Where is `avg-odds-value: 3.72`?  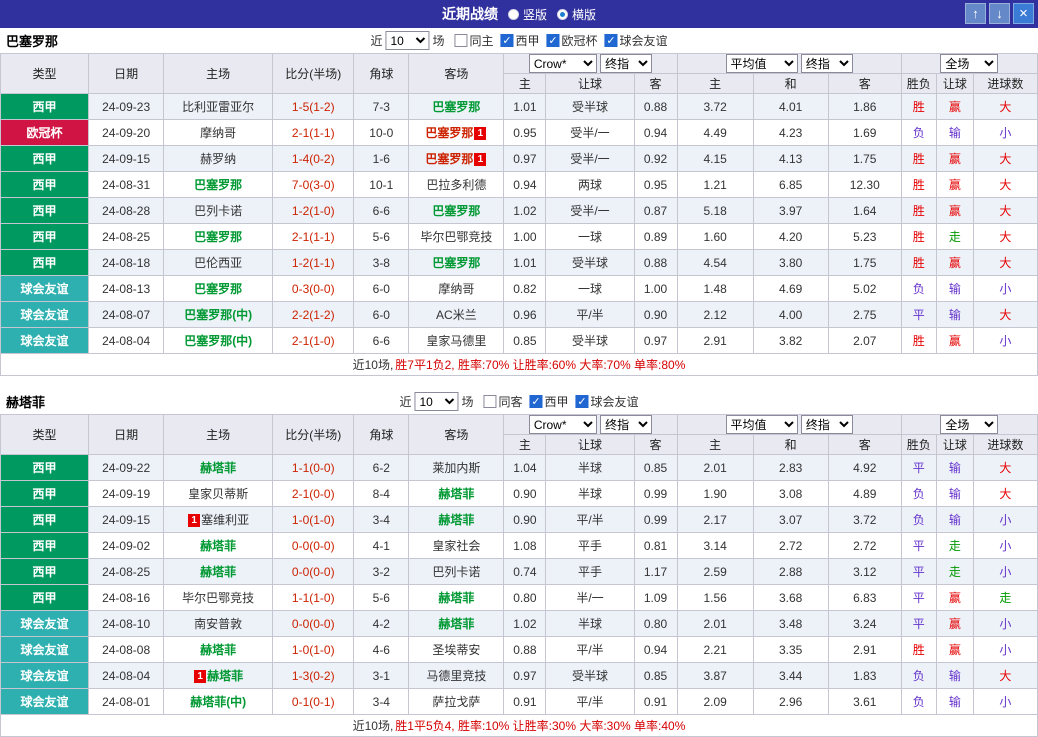
avg-odds-value: 3.72 is located at coordinates (715, 106).